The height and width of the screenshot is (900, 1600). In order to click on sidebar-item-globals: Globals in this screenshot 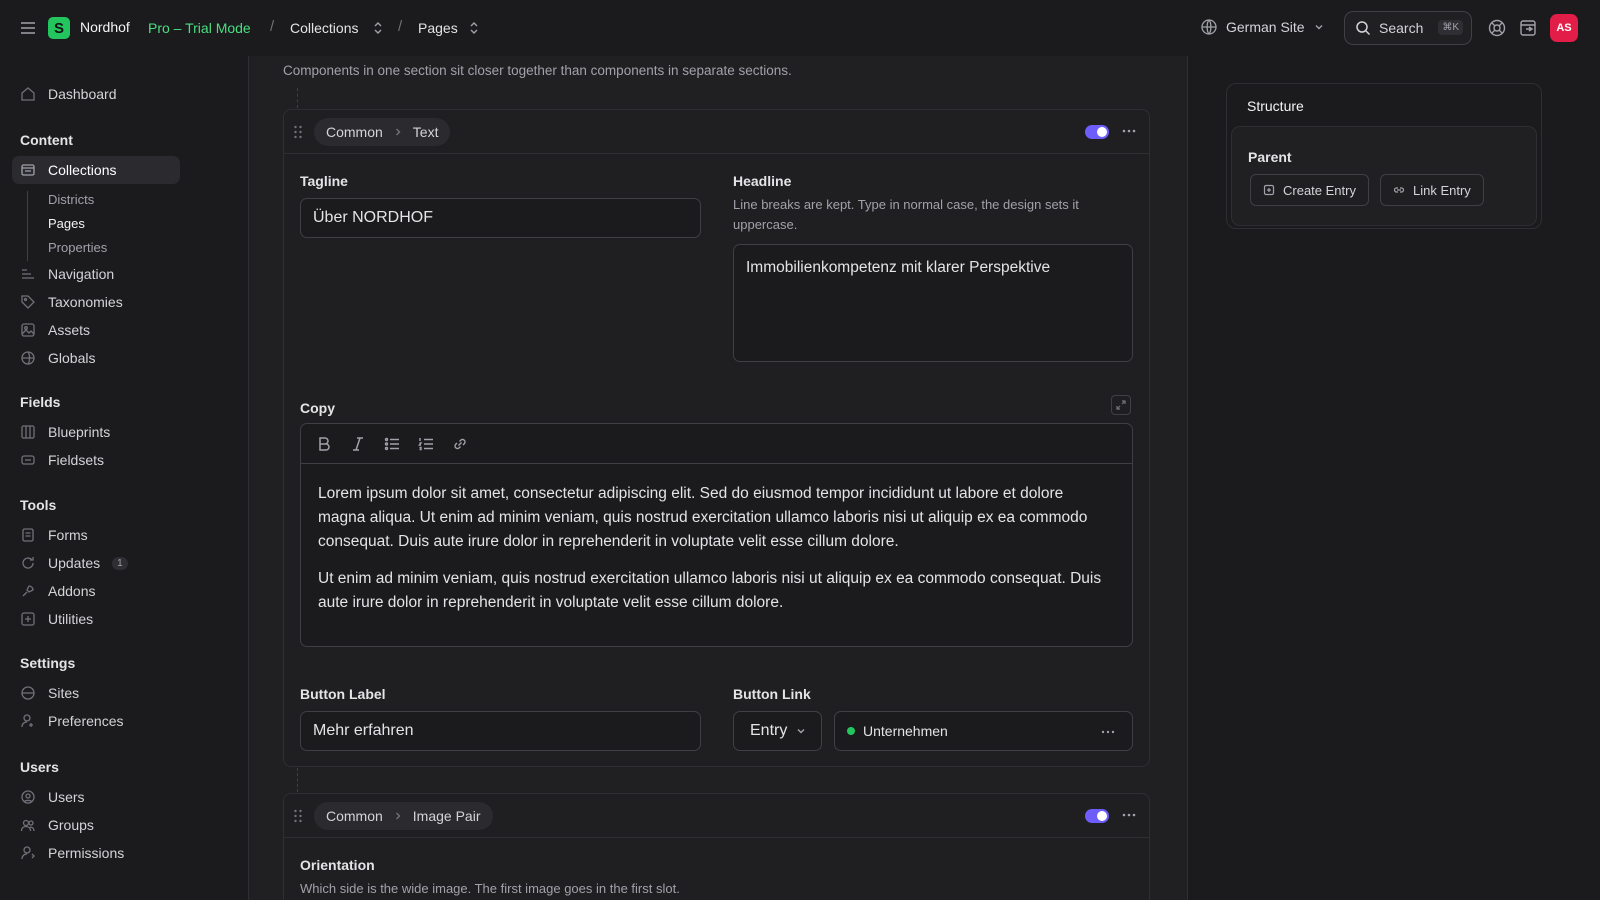, I will do `click(57, 358)`.